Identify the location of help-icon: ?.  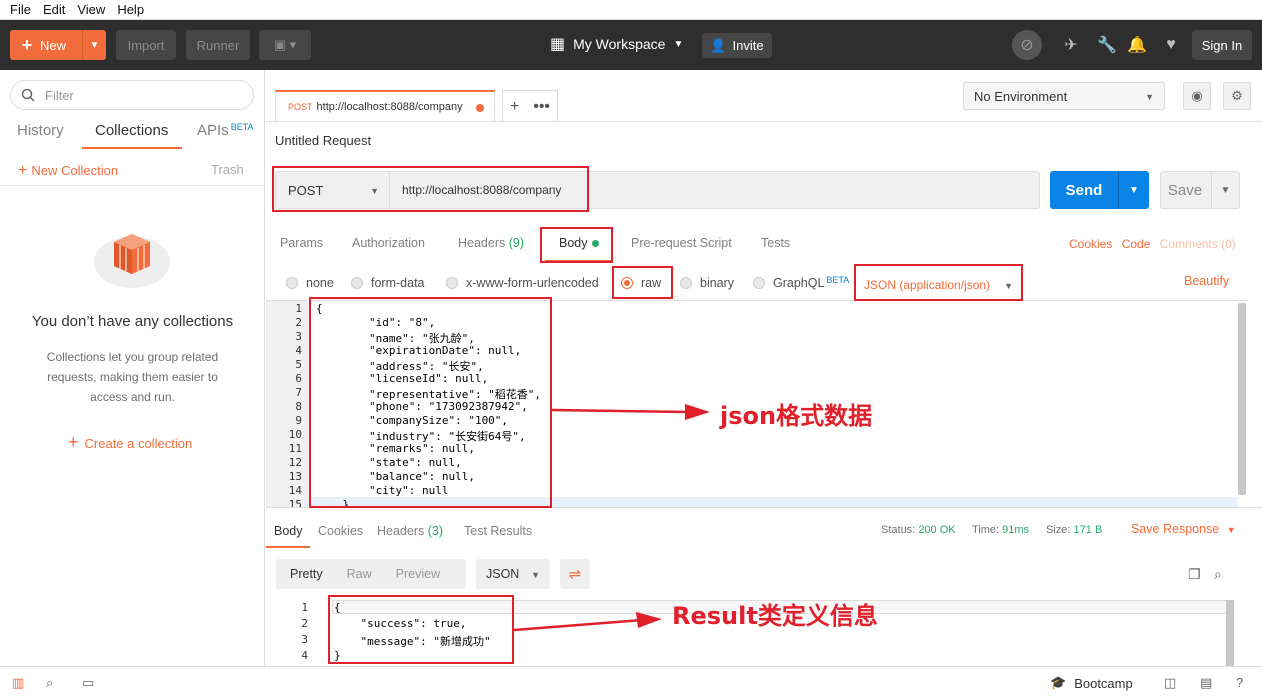
(1239, 682).